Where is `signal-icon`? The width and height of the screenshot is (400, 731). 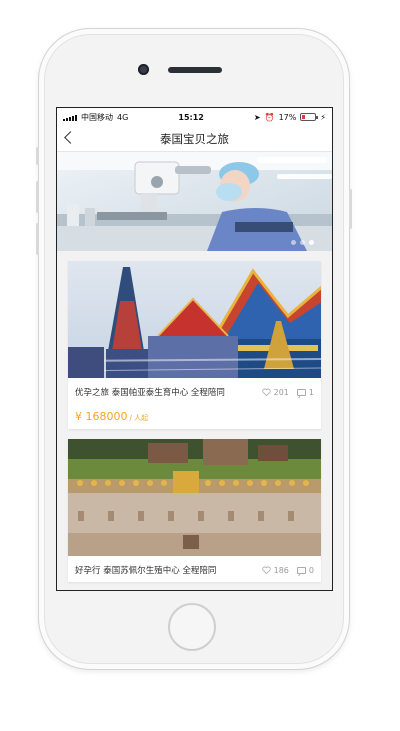 signal-icon is located at coordinates (70, 117).